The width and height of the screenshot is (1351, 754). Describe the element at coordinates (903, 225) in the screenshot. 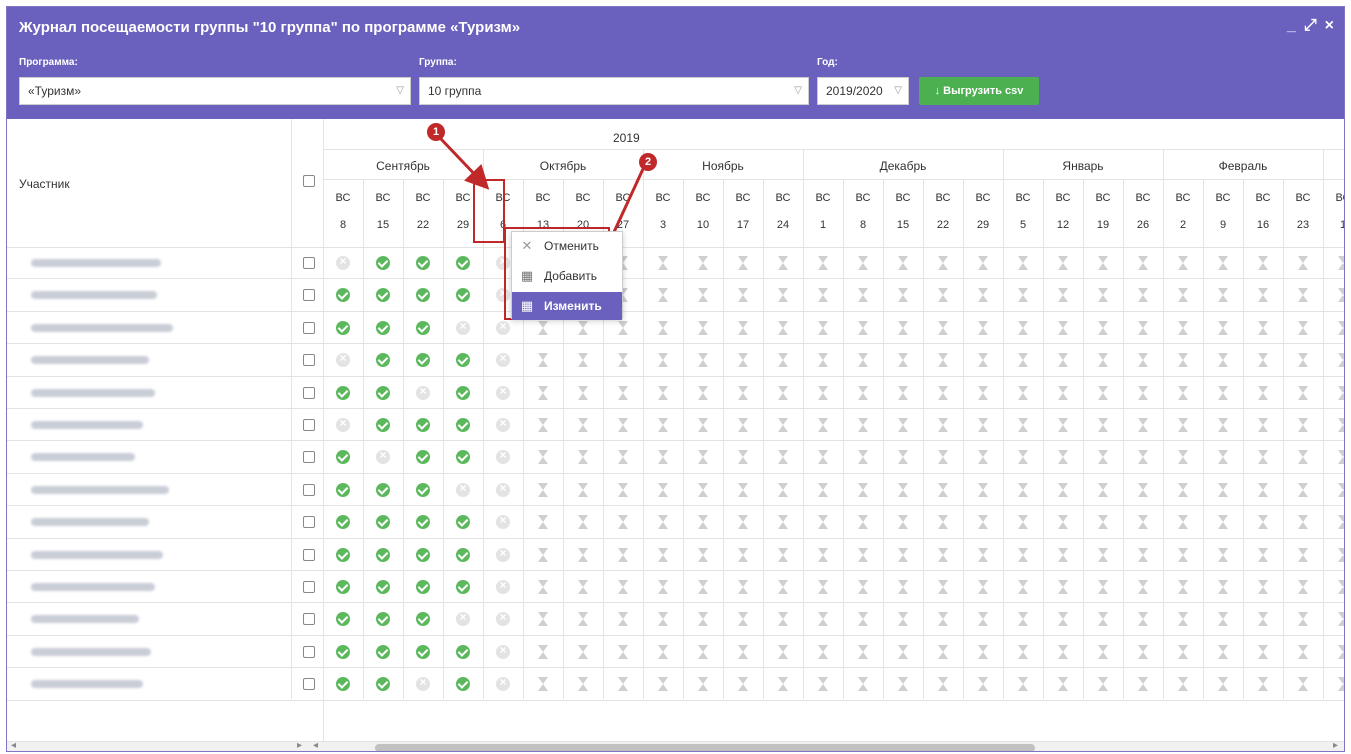

I see `date-header: 15` at that location.